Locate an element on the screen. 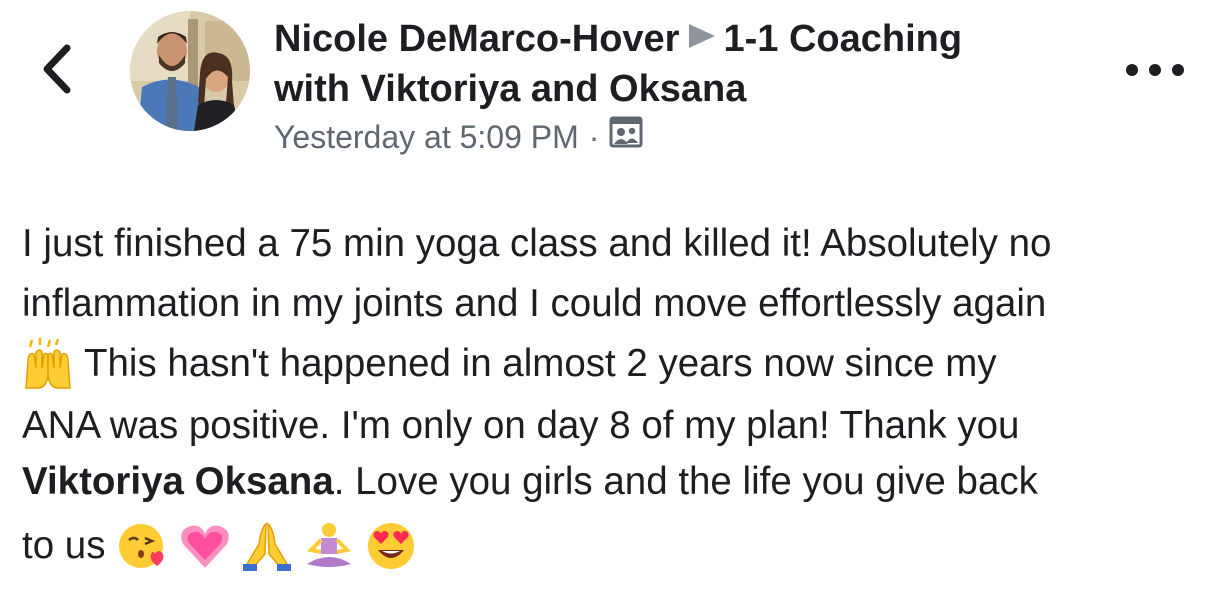  post-meta: Yesterday at 5:09 PM · is located at coordinates (684, 137).